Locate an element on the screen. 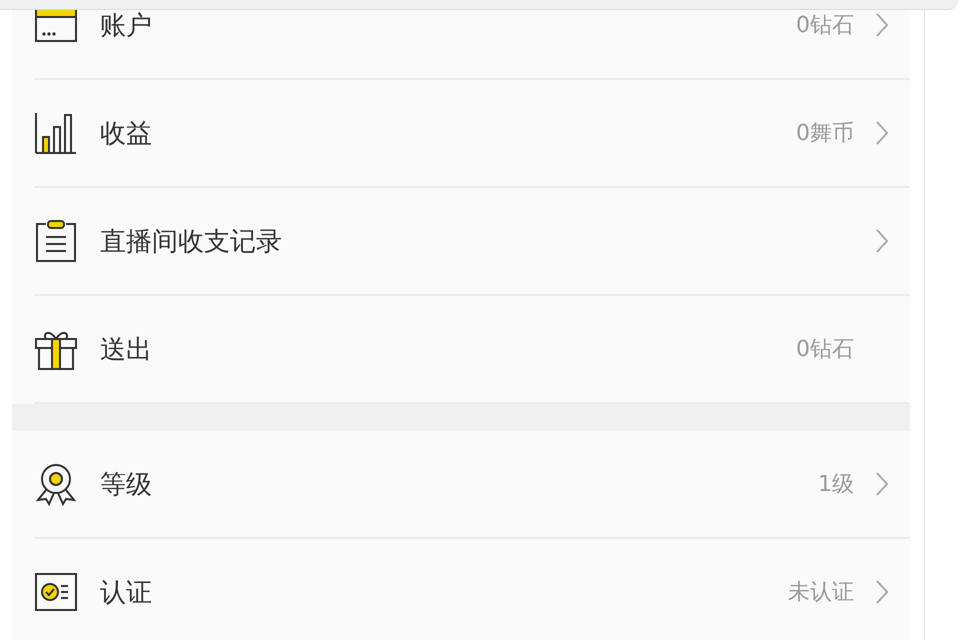 This screenshot has width=970, height=640. certificate-icon is located at coordinates (56, 592).